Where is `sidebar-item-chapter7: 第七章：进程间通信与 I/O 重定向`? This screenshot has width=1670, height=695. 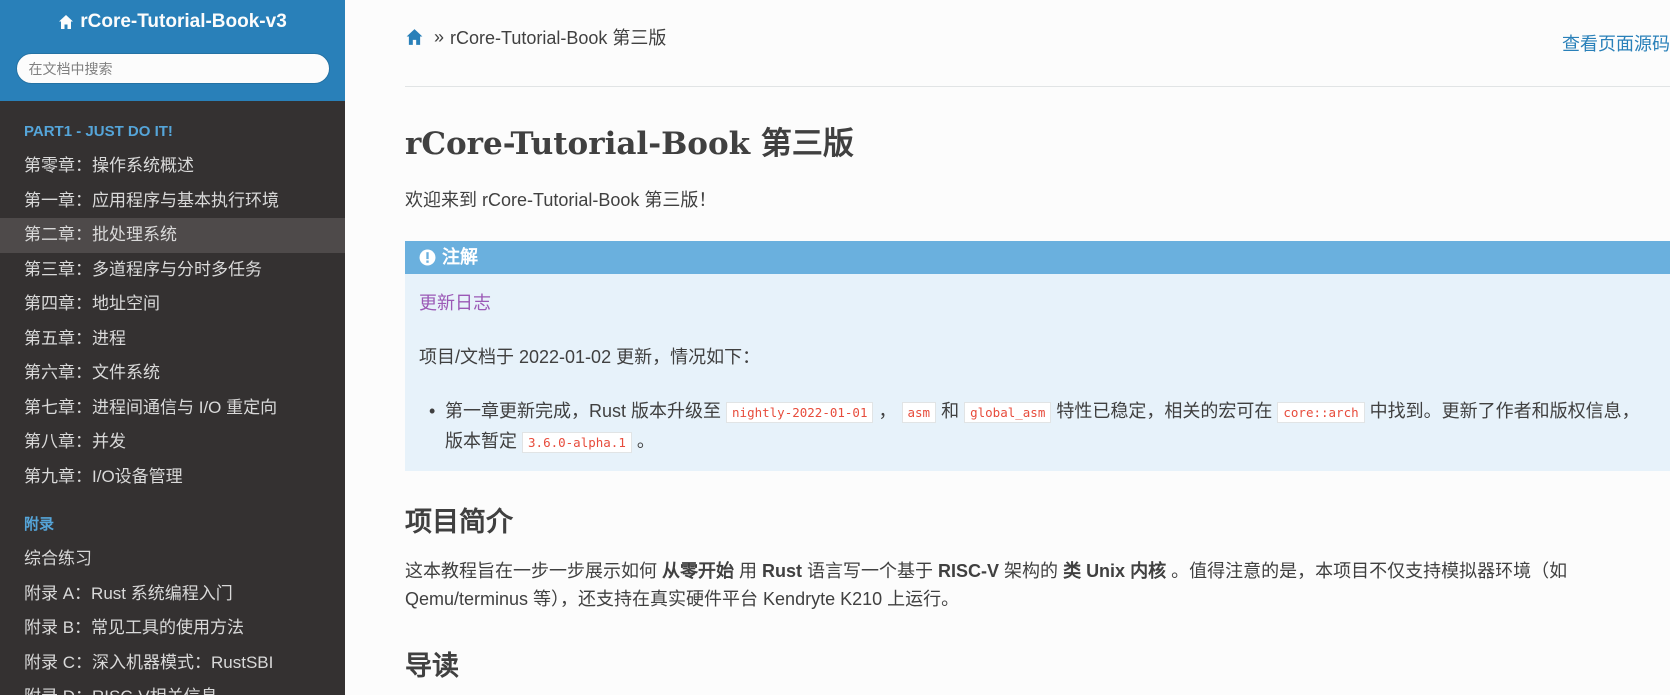 sidebar-item-chapter7: 第七章：进程间通信与 I/O 重定向 is located at coordinates (172, 408).